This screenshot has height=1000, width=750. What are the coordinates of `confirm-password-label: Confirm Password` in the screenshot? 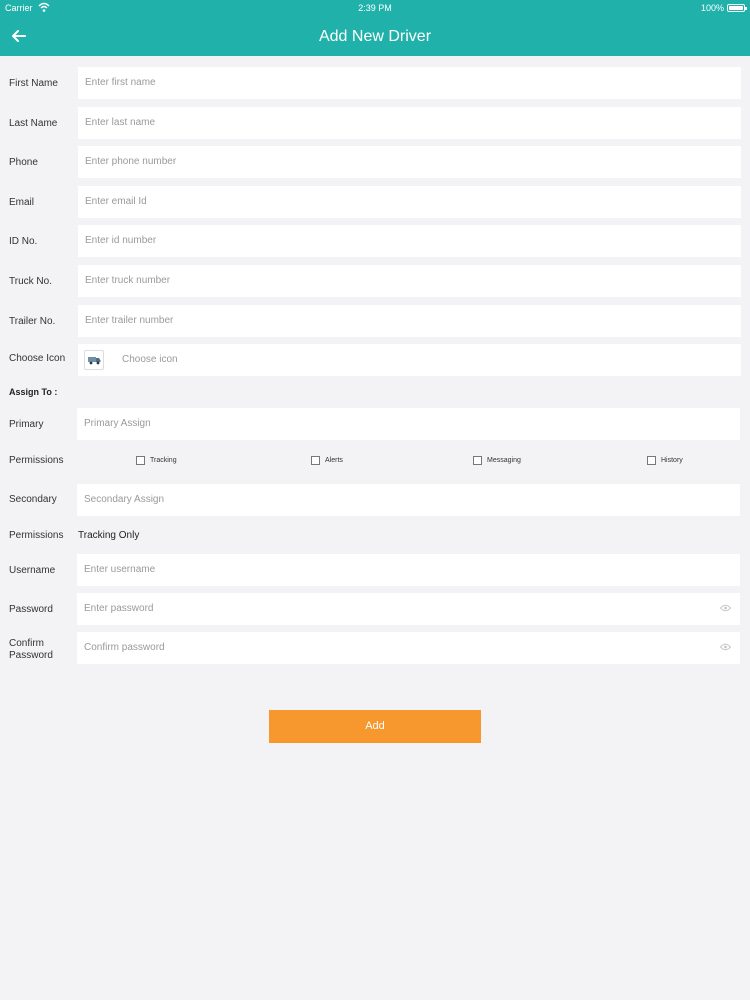 It's located at (31, 650).